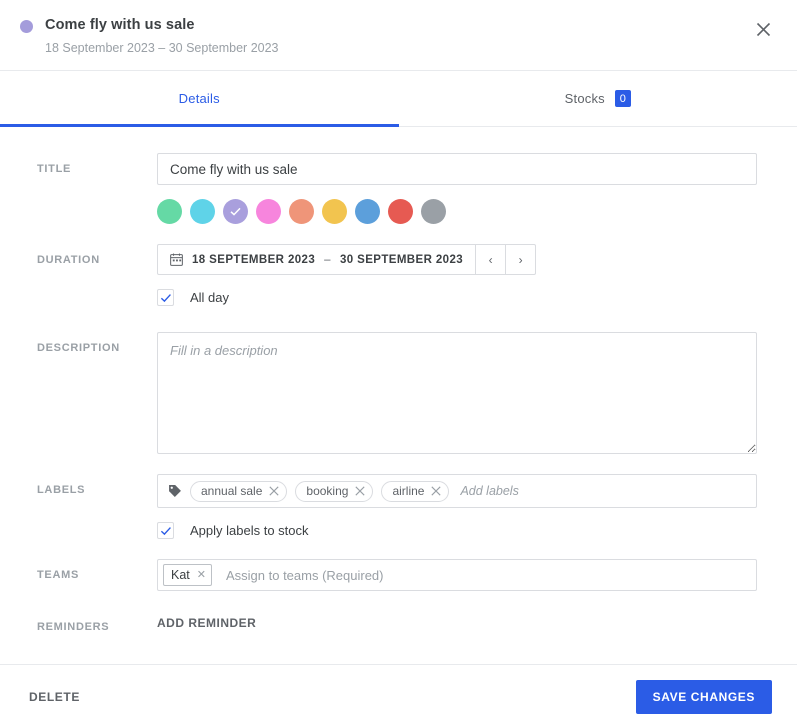 Image resolution: width=797 pixels, height=728 pixels. I want to click on calendar-icon, so click(176, 259).